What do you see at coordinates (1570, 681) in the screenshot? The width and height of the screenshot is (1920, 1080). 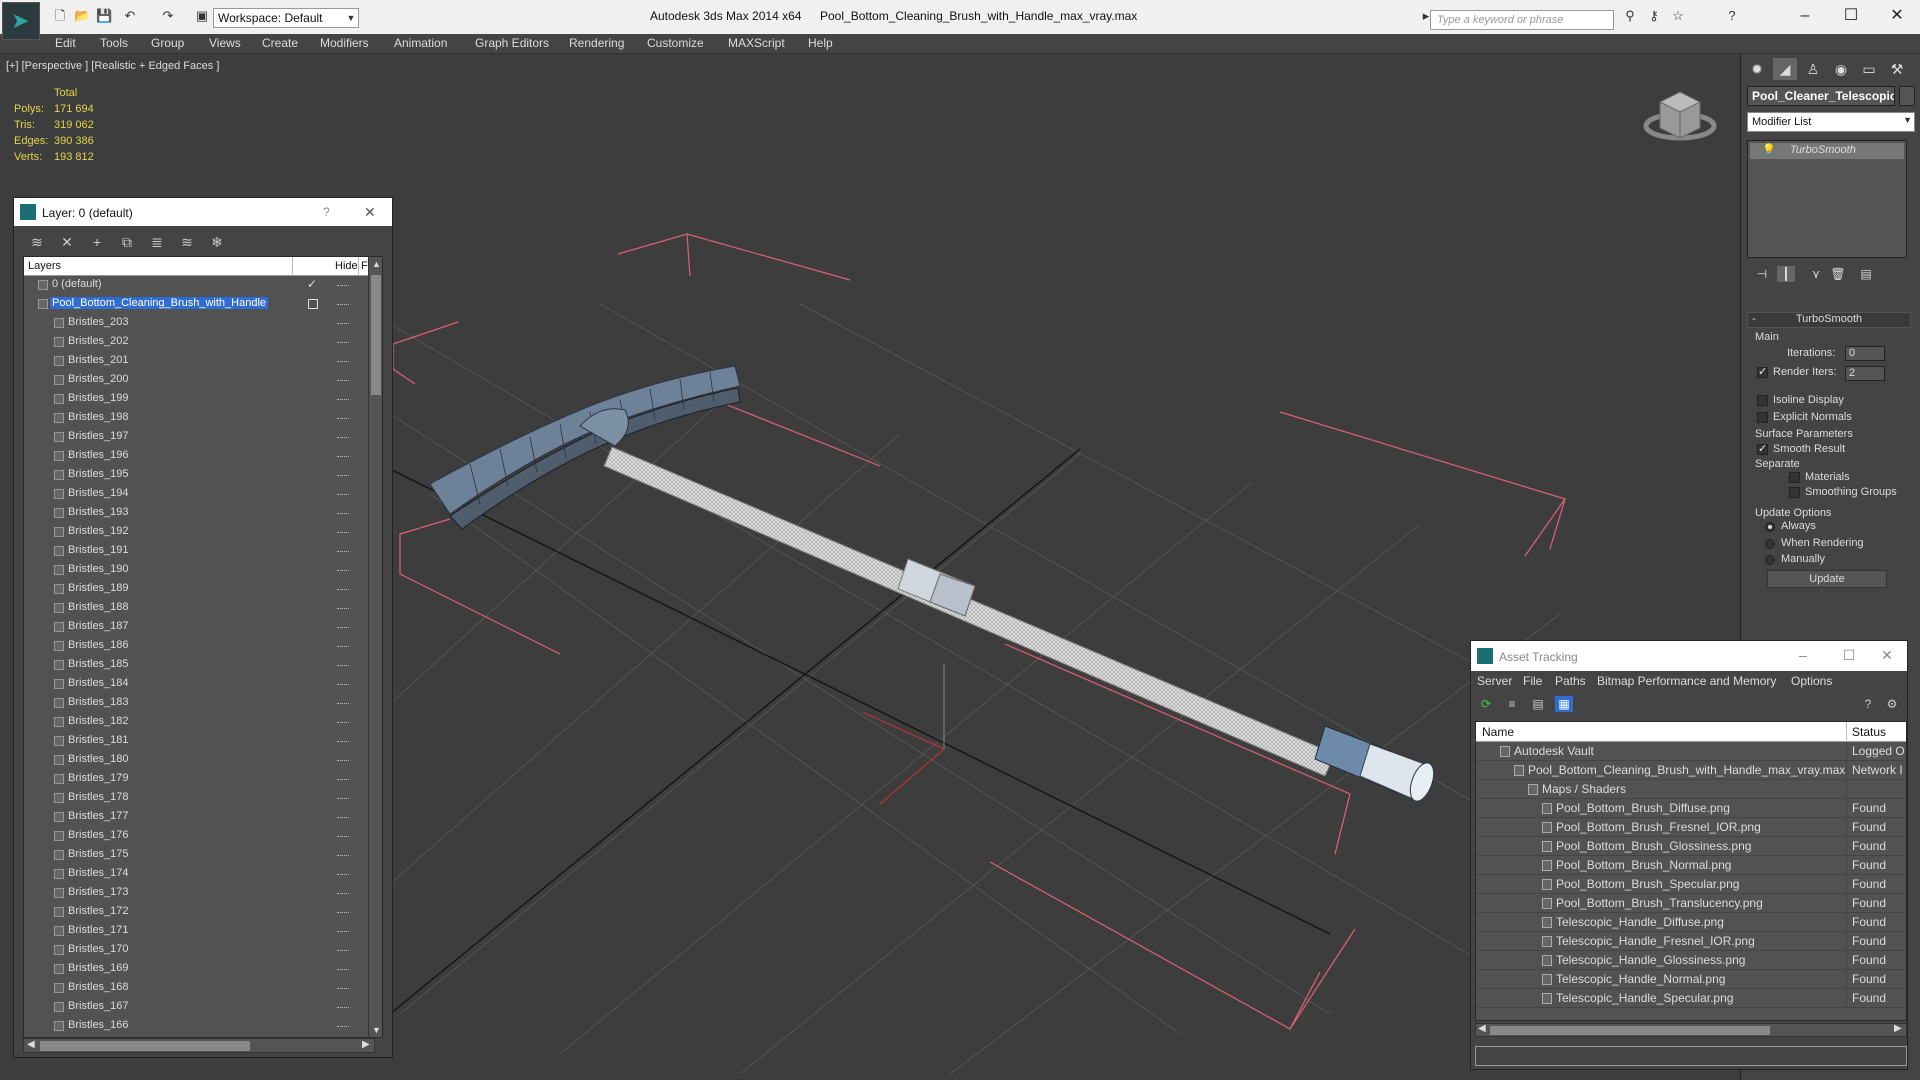 I see `asset-menu-paths: Paths` at bounding box center [1570, 681].